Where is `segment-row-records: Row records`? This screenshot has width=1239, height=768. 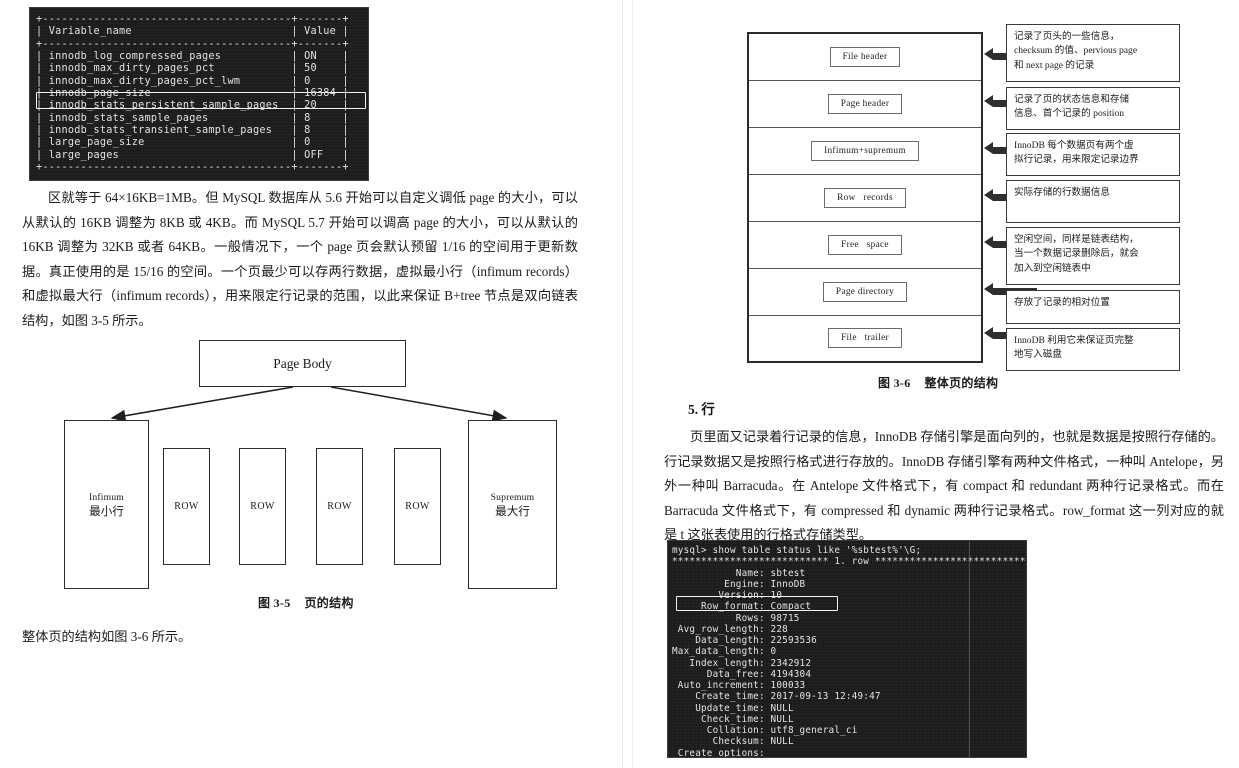
segment-row-records: Row records is located at coordinates (865, 198).